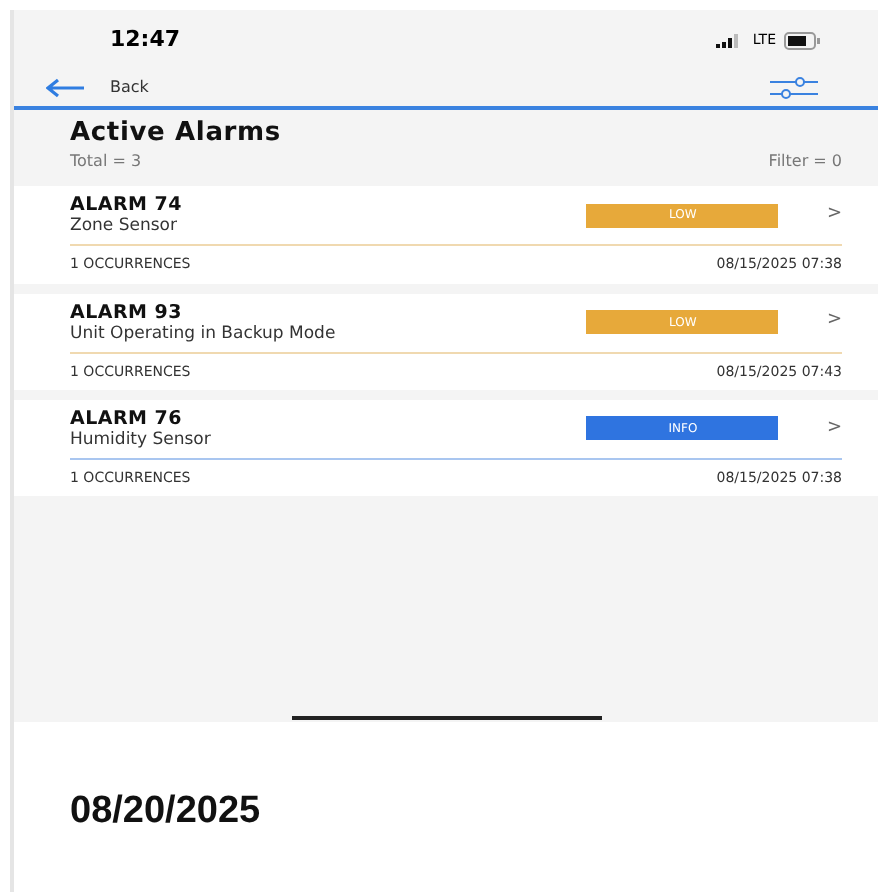  Describe the element at coordinates (66, 88) in the screenshot. I see `back-arrow-icon` at that location.